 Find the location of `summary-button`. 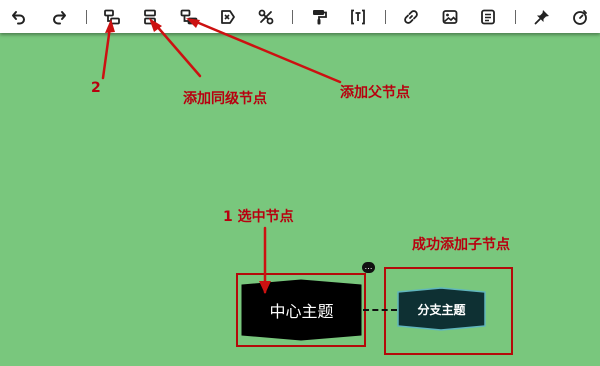

summary-button is located at coordinates (358, 17).